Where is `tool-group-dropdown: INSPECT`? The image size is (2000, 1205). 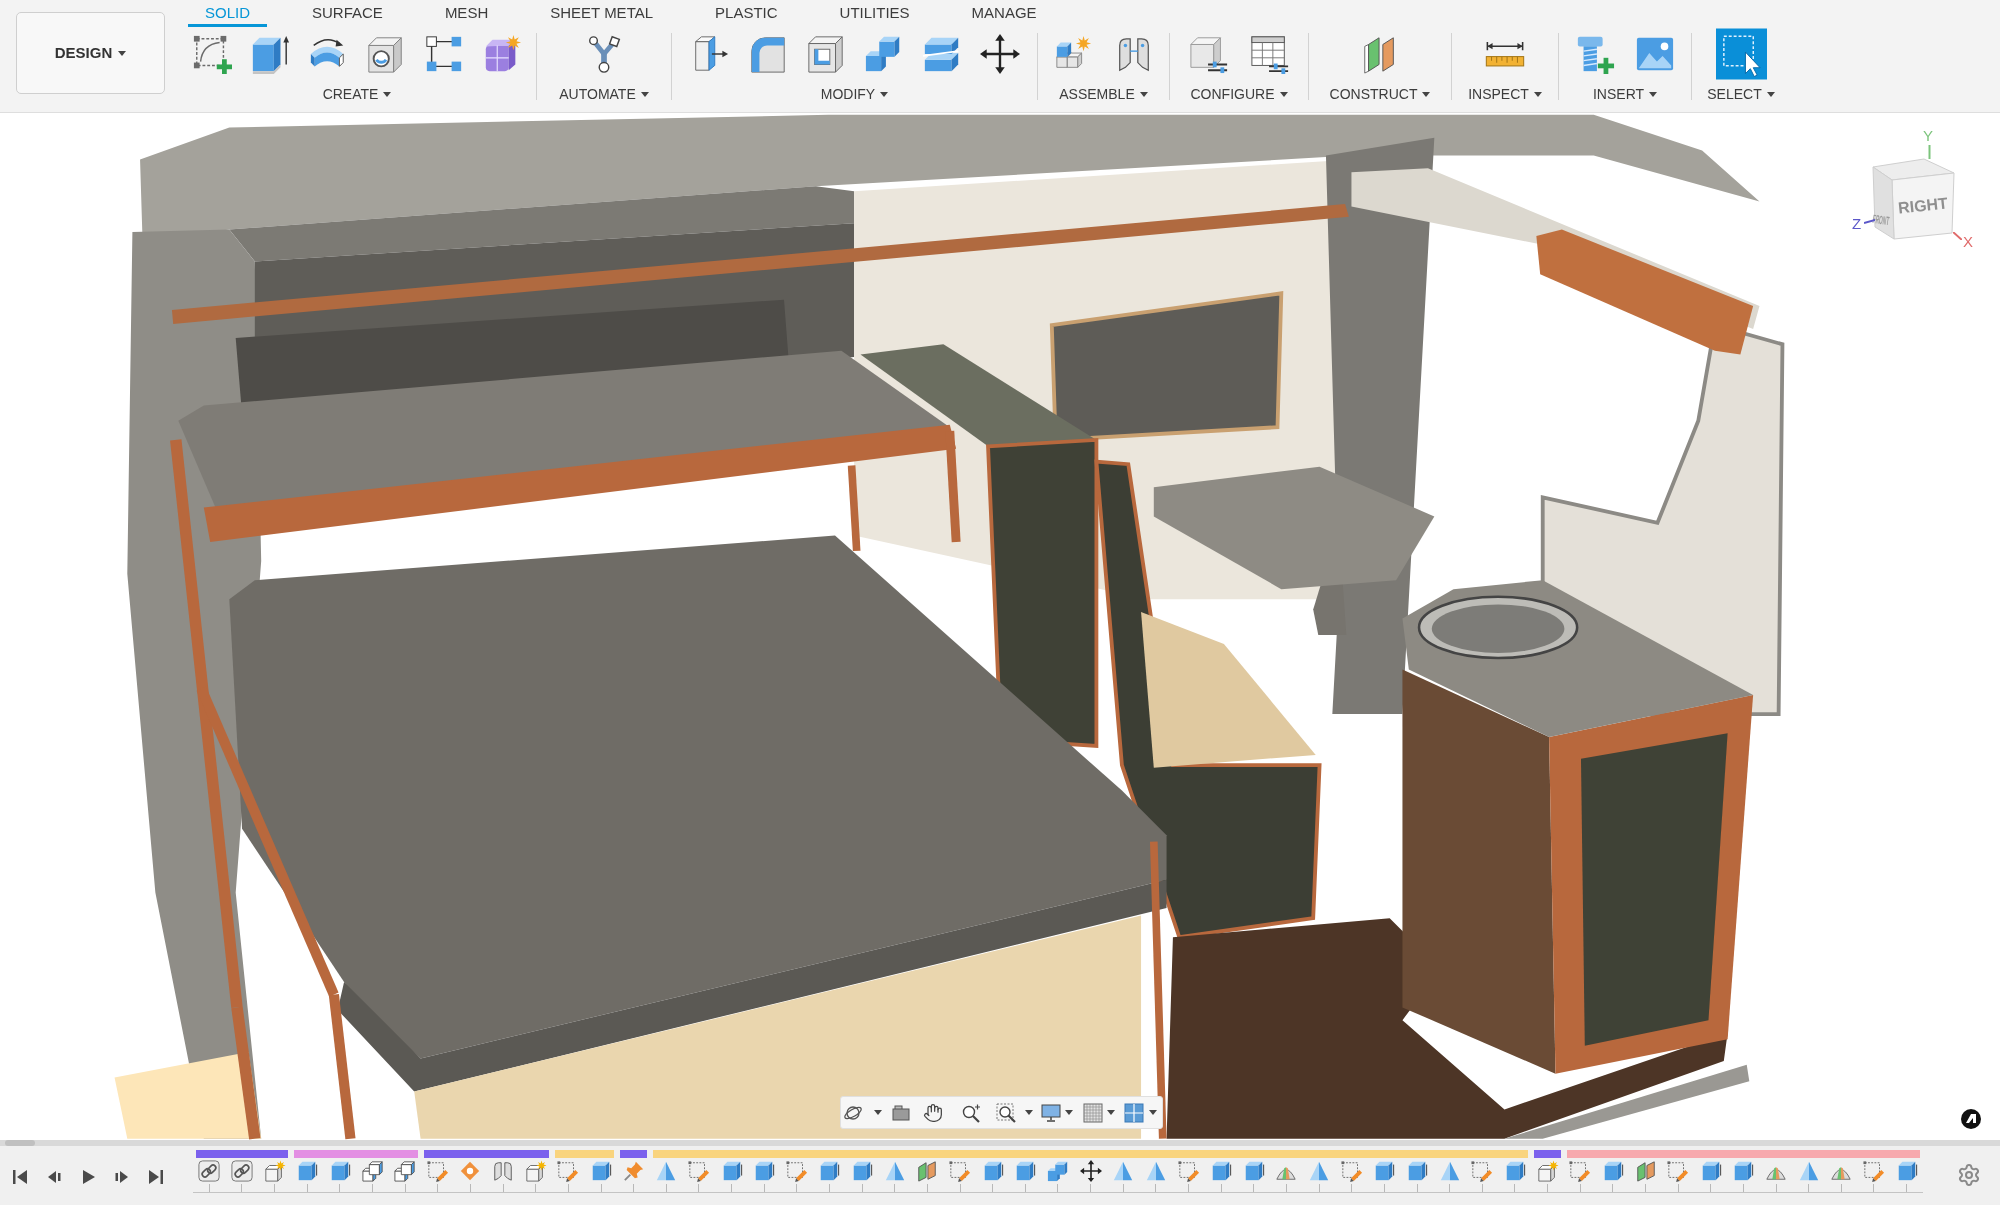 tool-group-dropdown: INSPECT is located at coordinates (1505, 94).